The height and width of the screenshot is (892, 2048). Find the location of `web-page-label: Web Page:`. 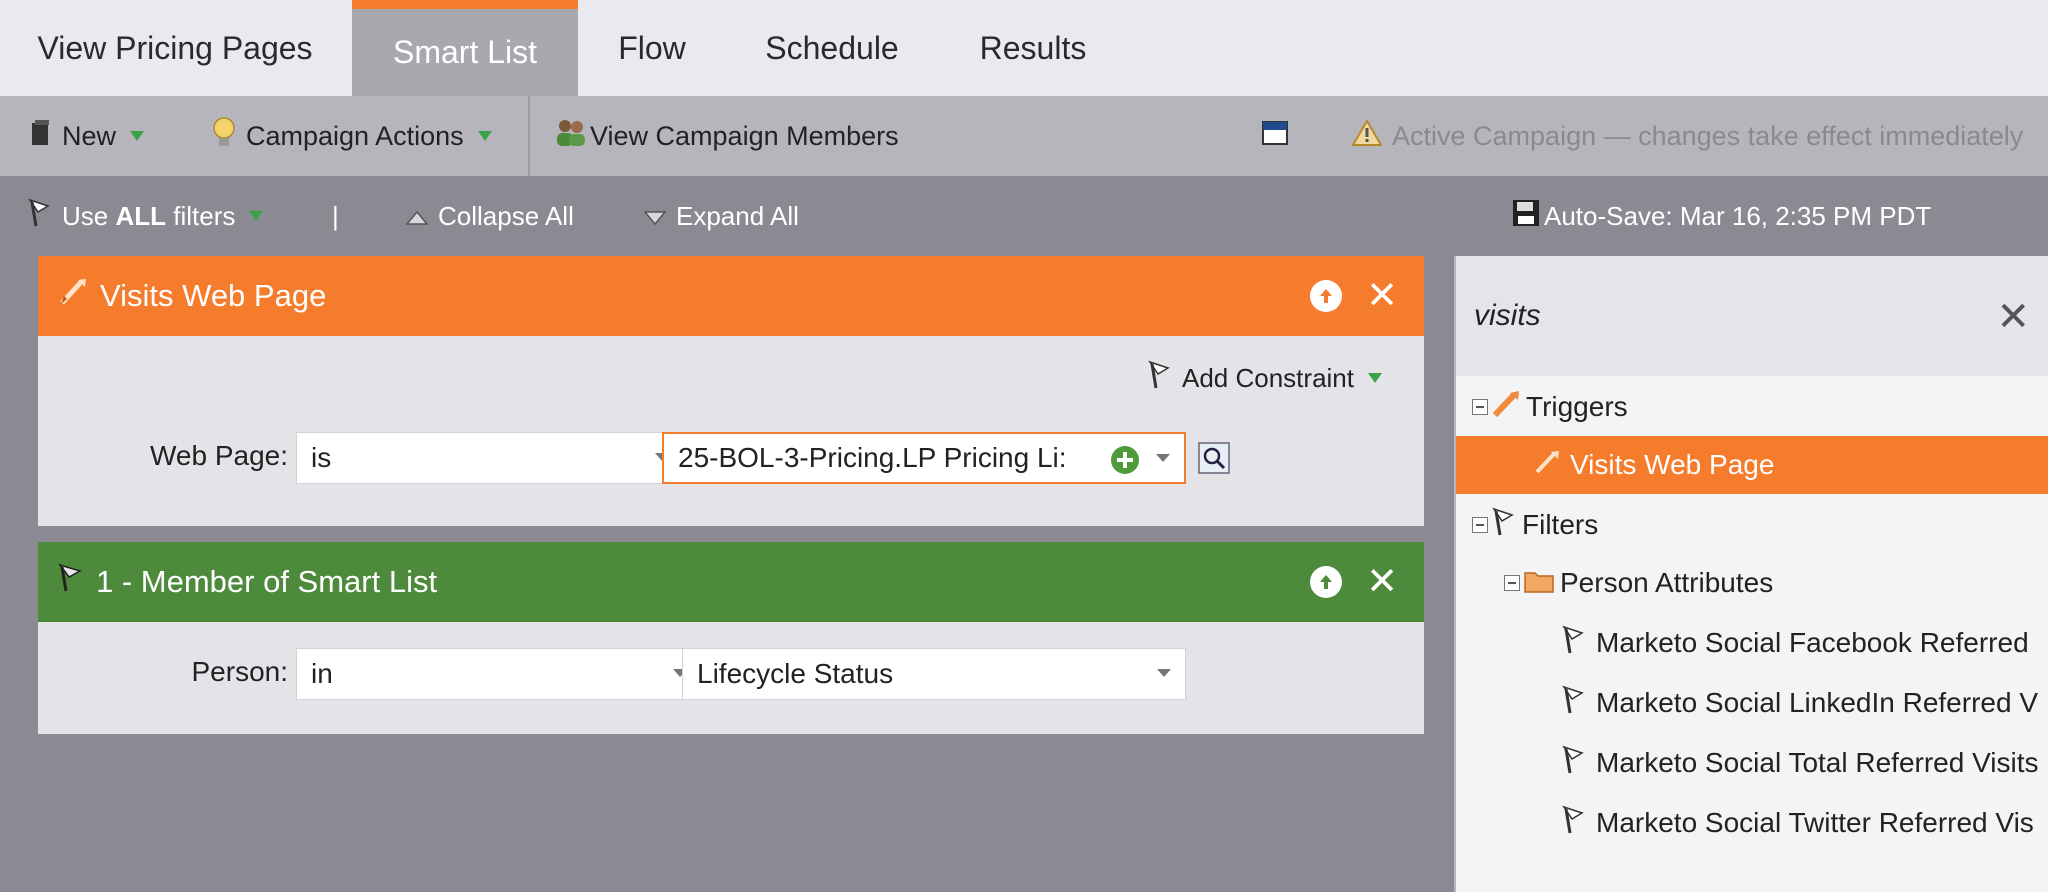

web-page-label: Web Page: is located at coordinates (218, 455).